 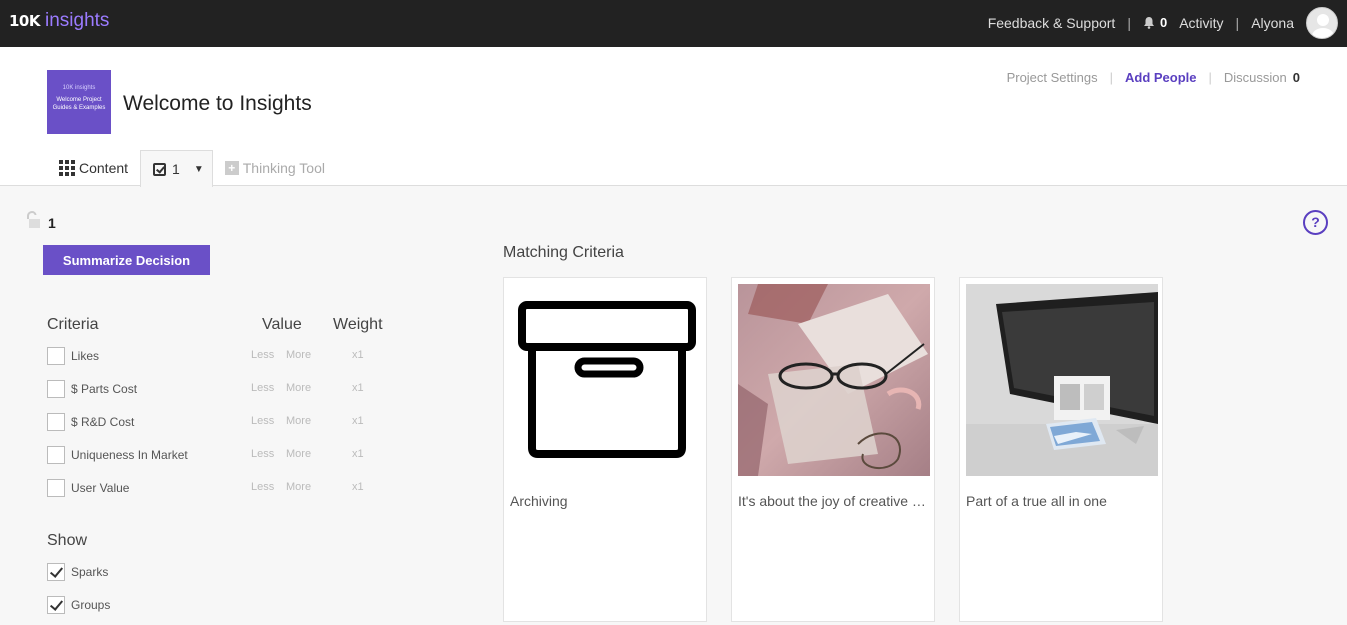 What do you see at coordinates (212, 573) in the screenshot?
I see `show-option: Sparks` at bounding box center [212, 573].